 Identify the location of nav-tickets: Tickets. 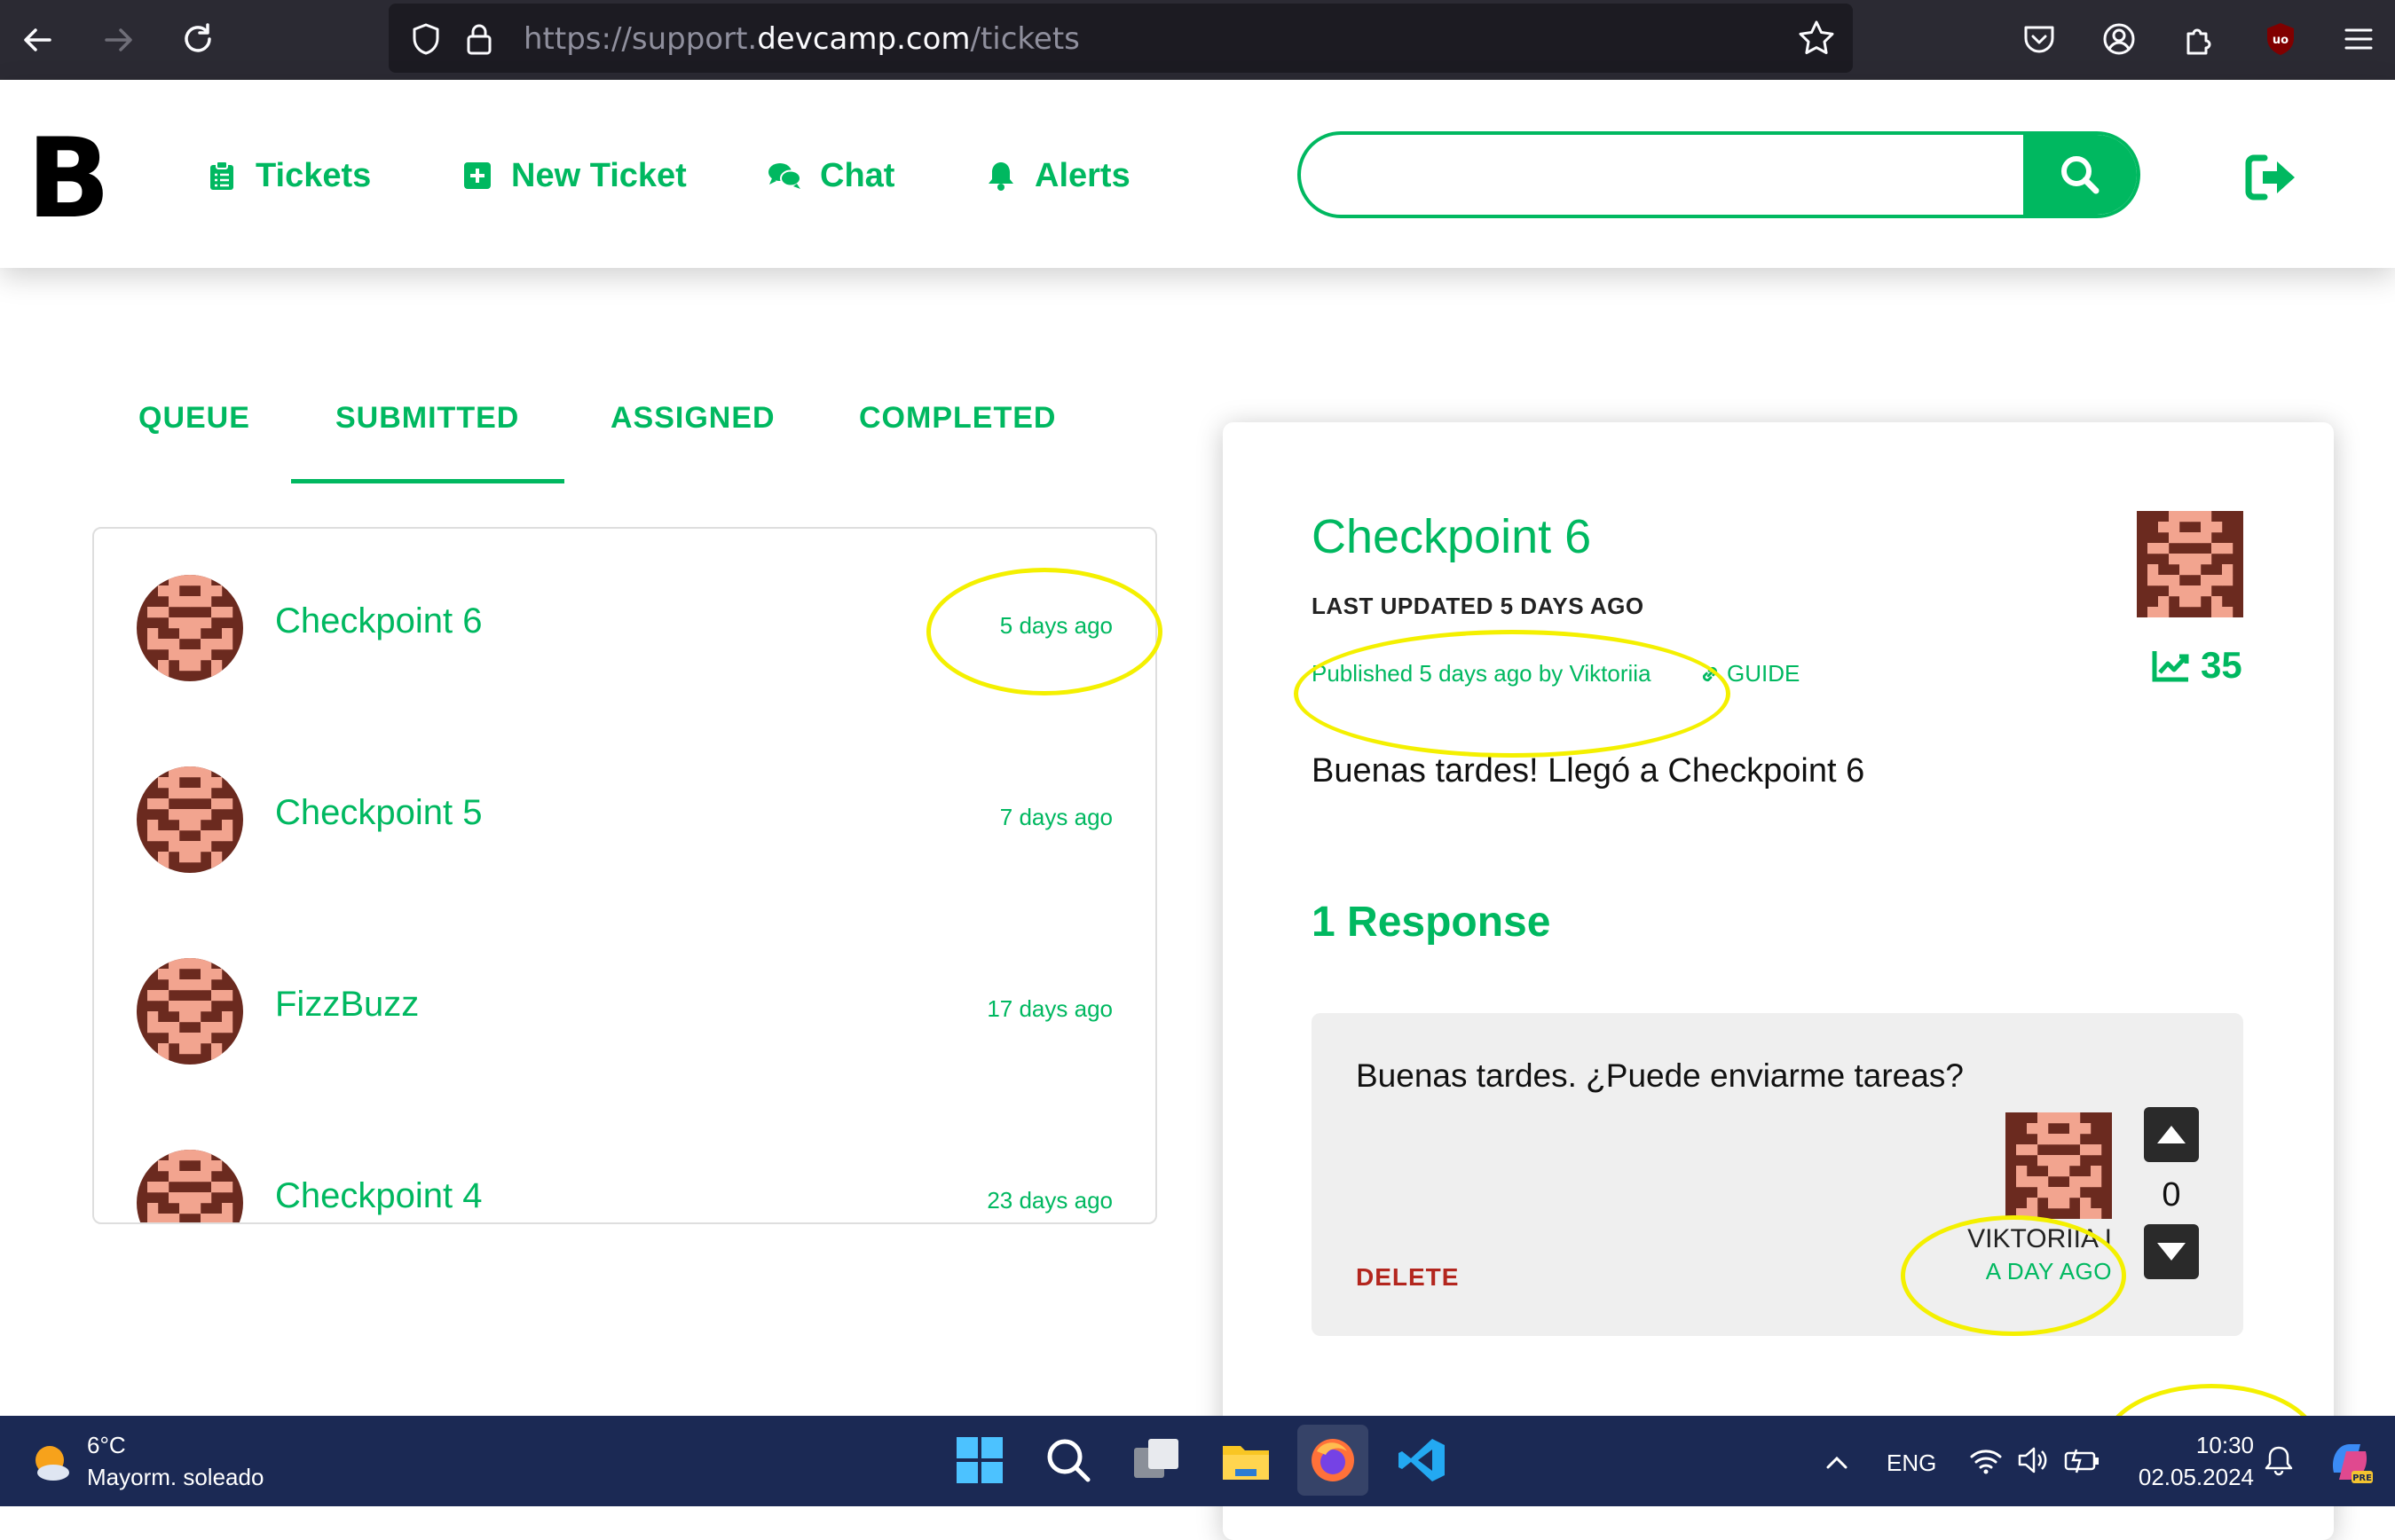
(289, 175).